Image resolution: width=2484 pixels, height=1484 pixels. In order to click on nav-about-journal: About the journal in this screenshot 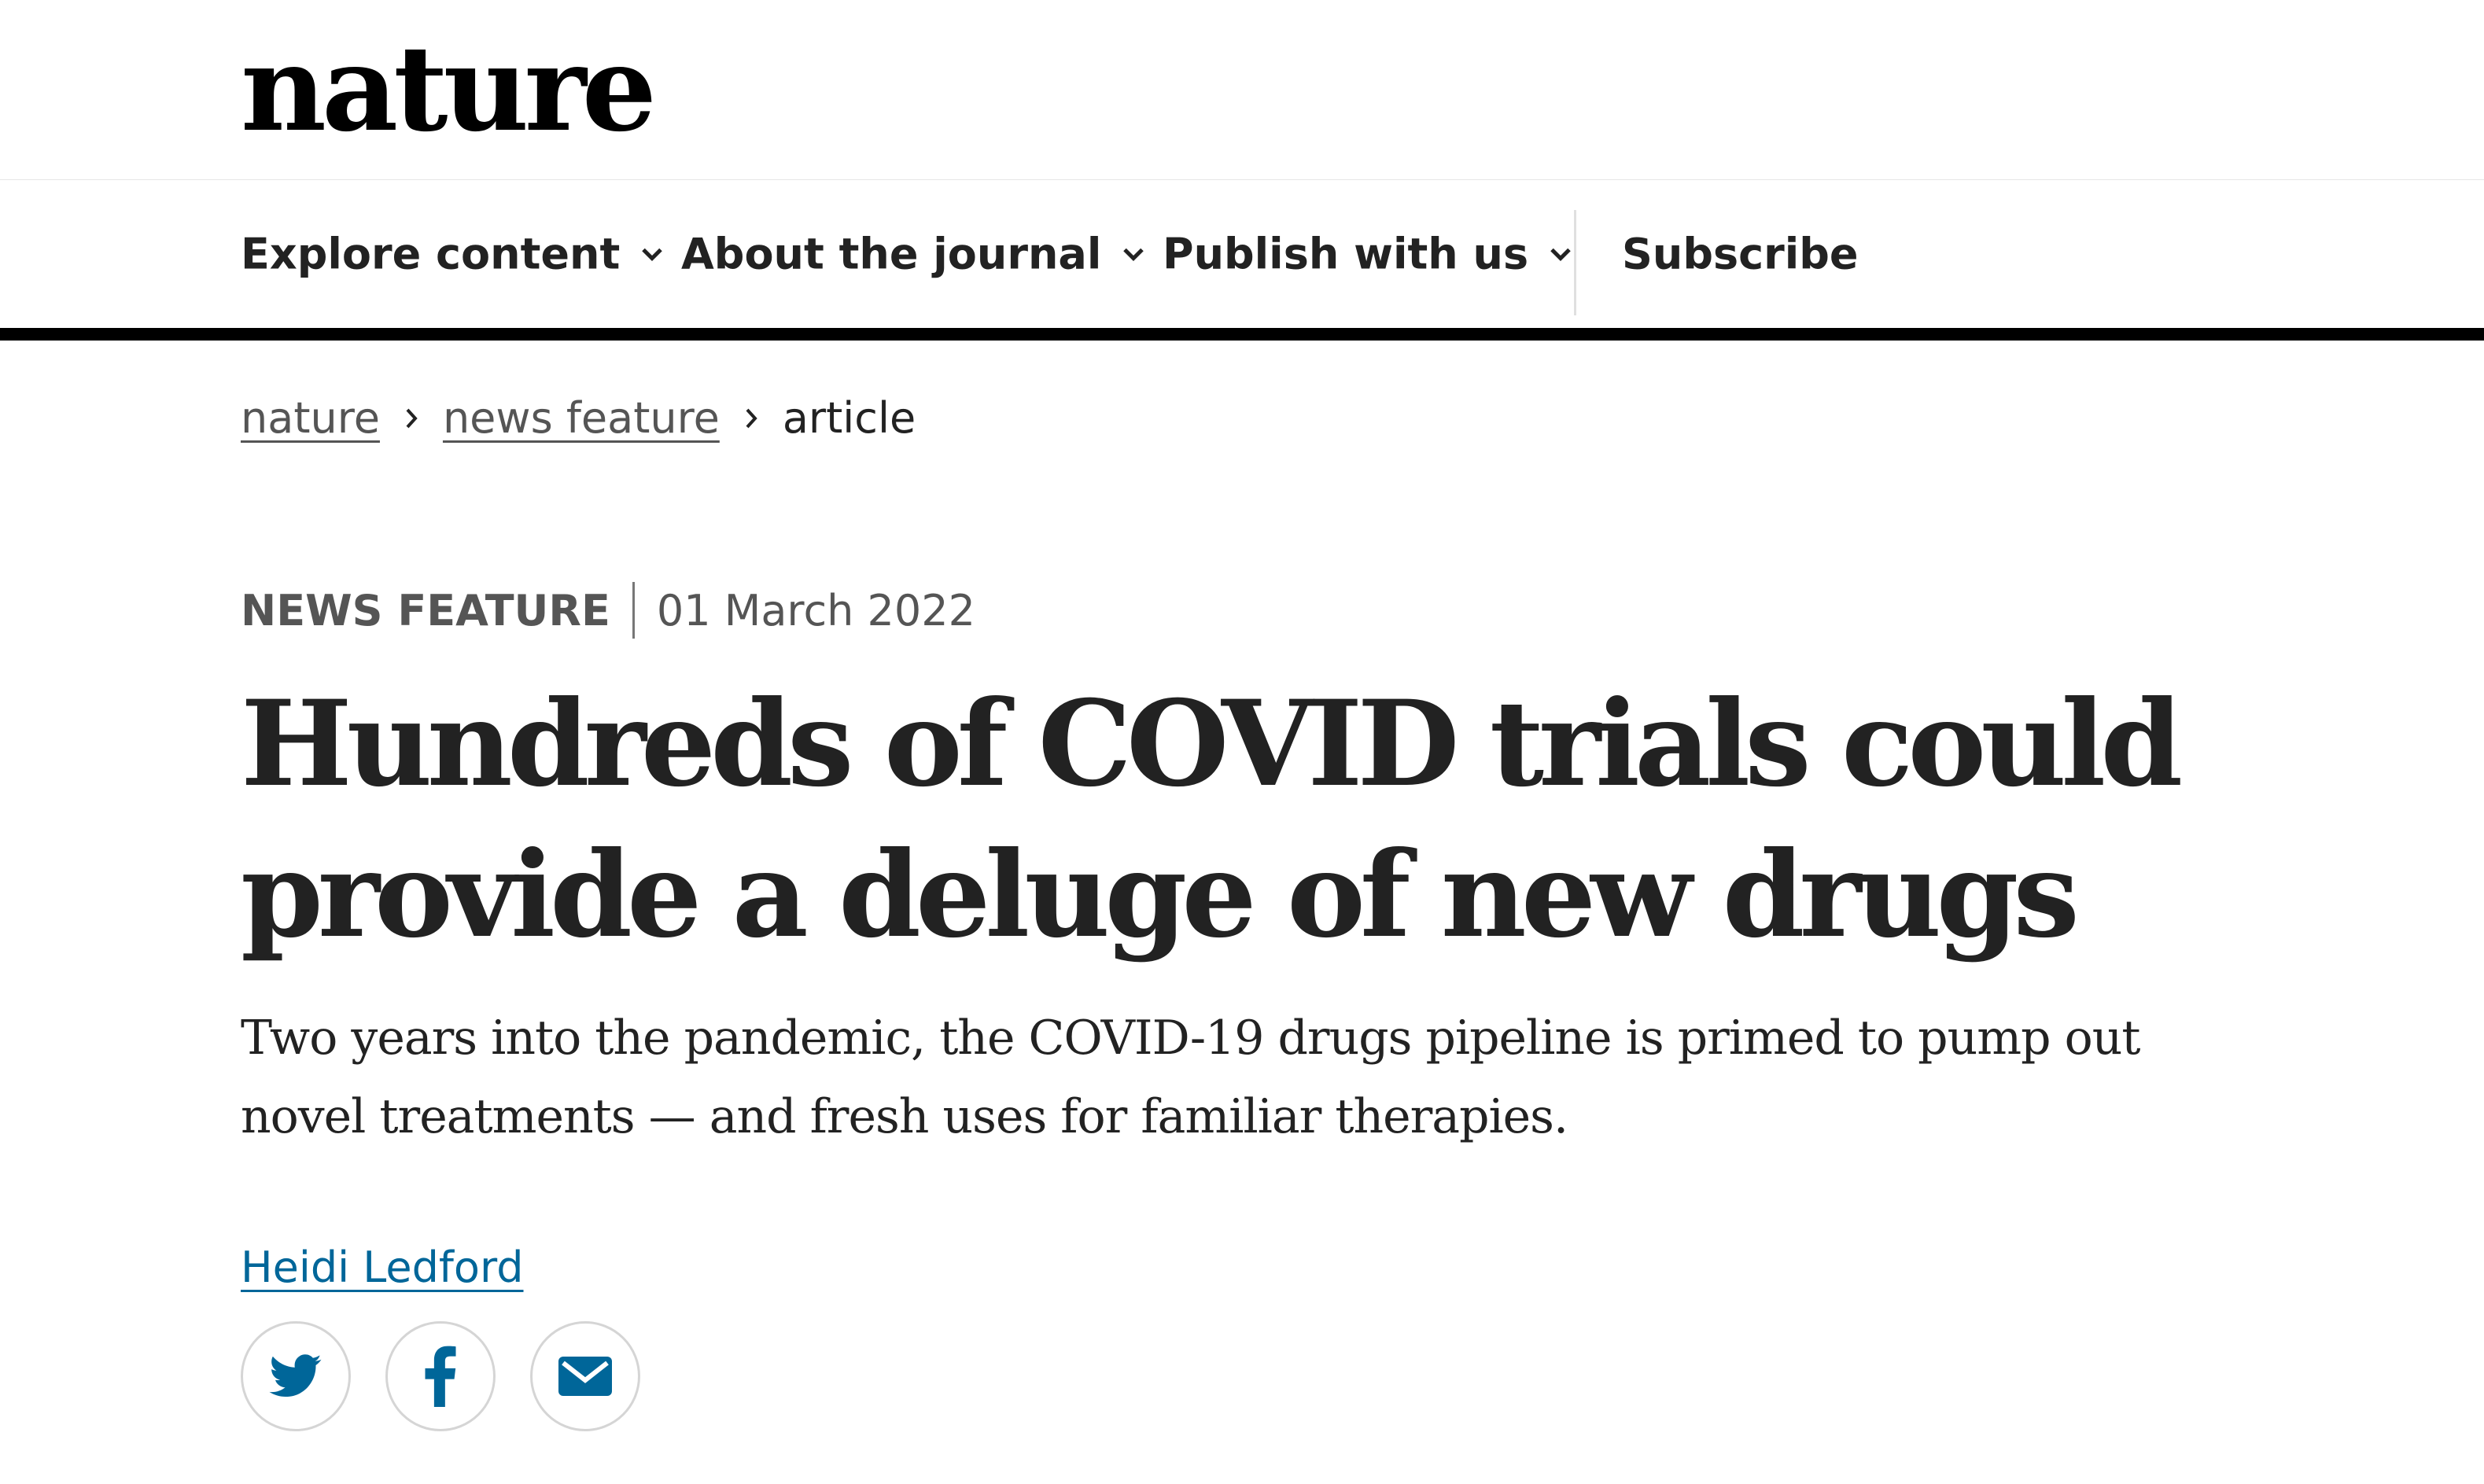, I will do `click(913, 254)`.